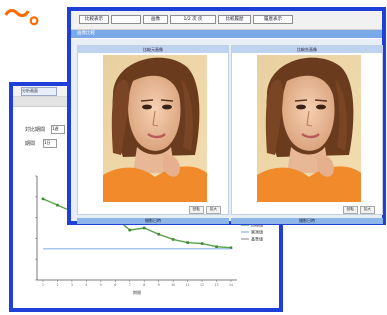 The width and height of the screenshot is (387, 315). What do you see at coordinates (101, 285) in the screenshot?
I see `chart-x-tick-label: 5` at bounding box center [101, 285].